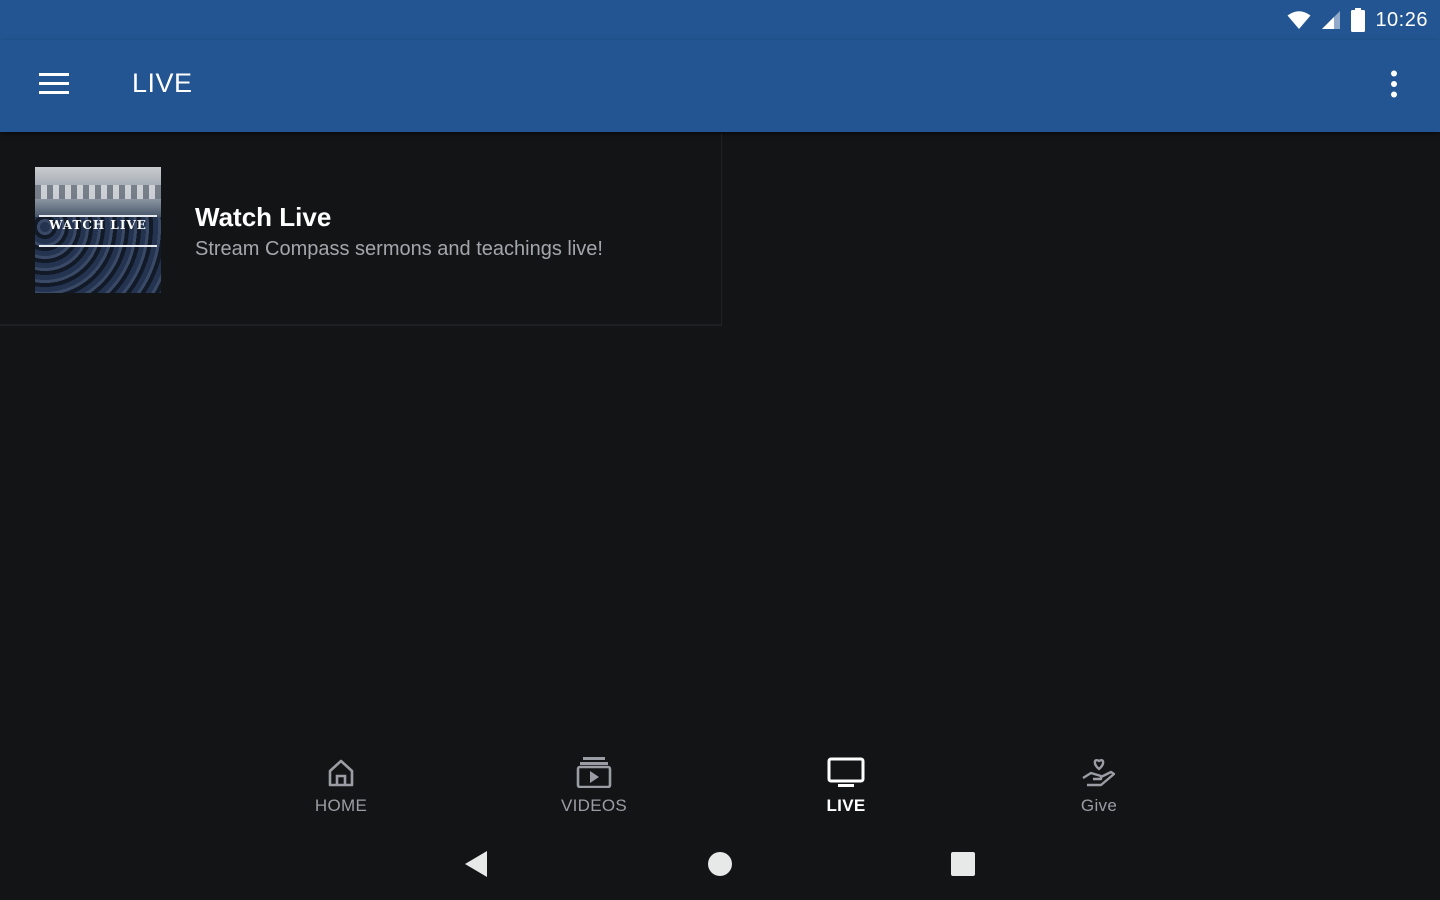  I want to click on video-library-icon, so click(594, 768).